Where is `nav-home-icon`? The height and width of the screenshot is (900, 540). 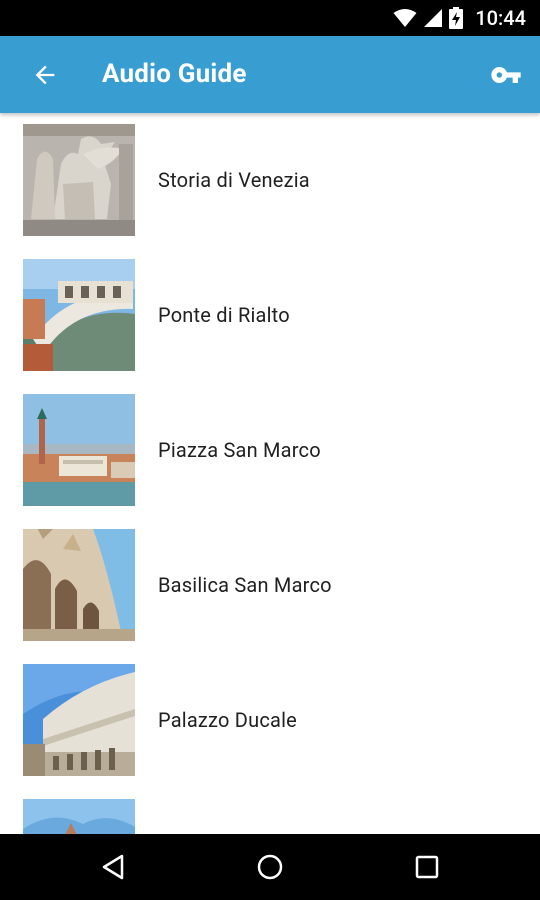 nav-home-icon is located at coordinates (270, 867).